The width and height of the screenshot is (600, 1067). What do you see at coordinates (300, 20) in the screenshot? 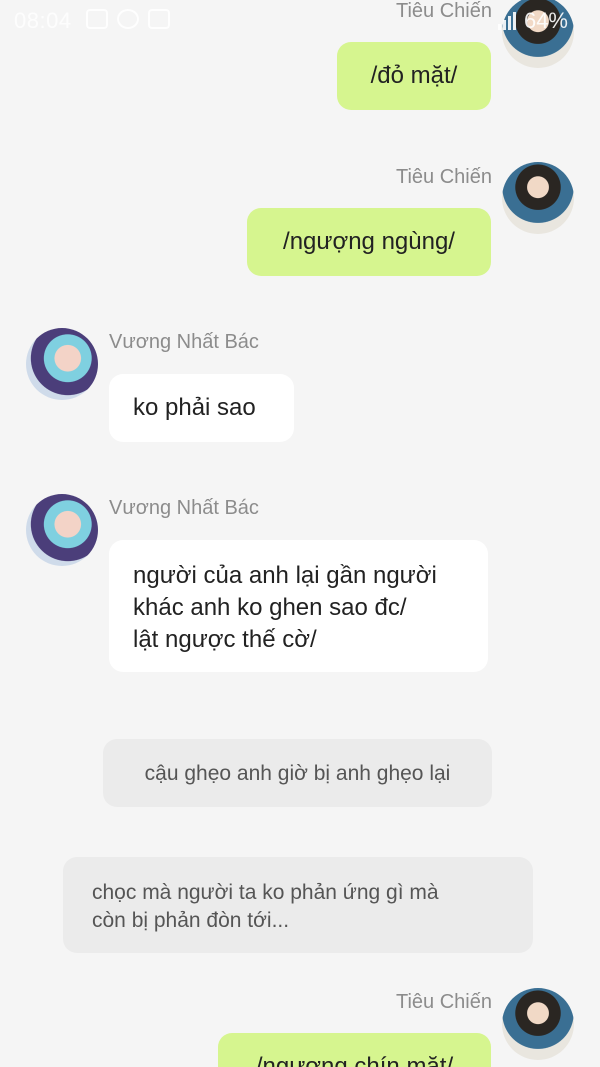
I see `status-bar: 08:04 64%` at bounding box center [300, 20].